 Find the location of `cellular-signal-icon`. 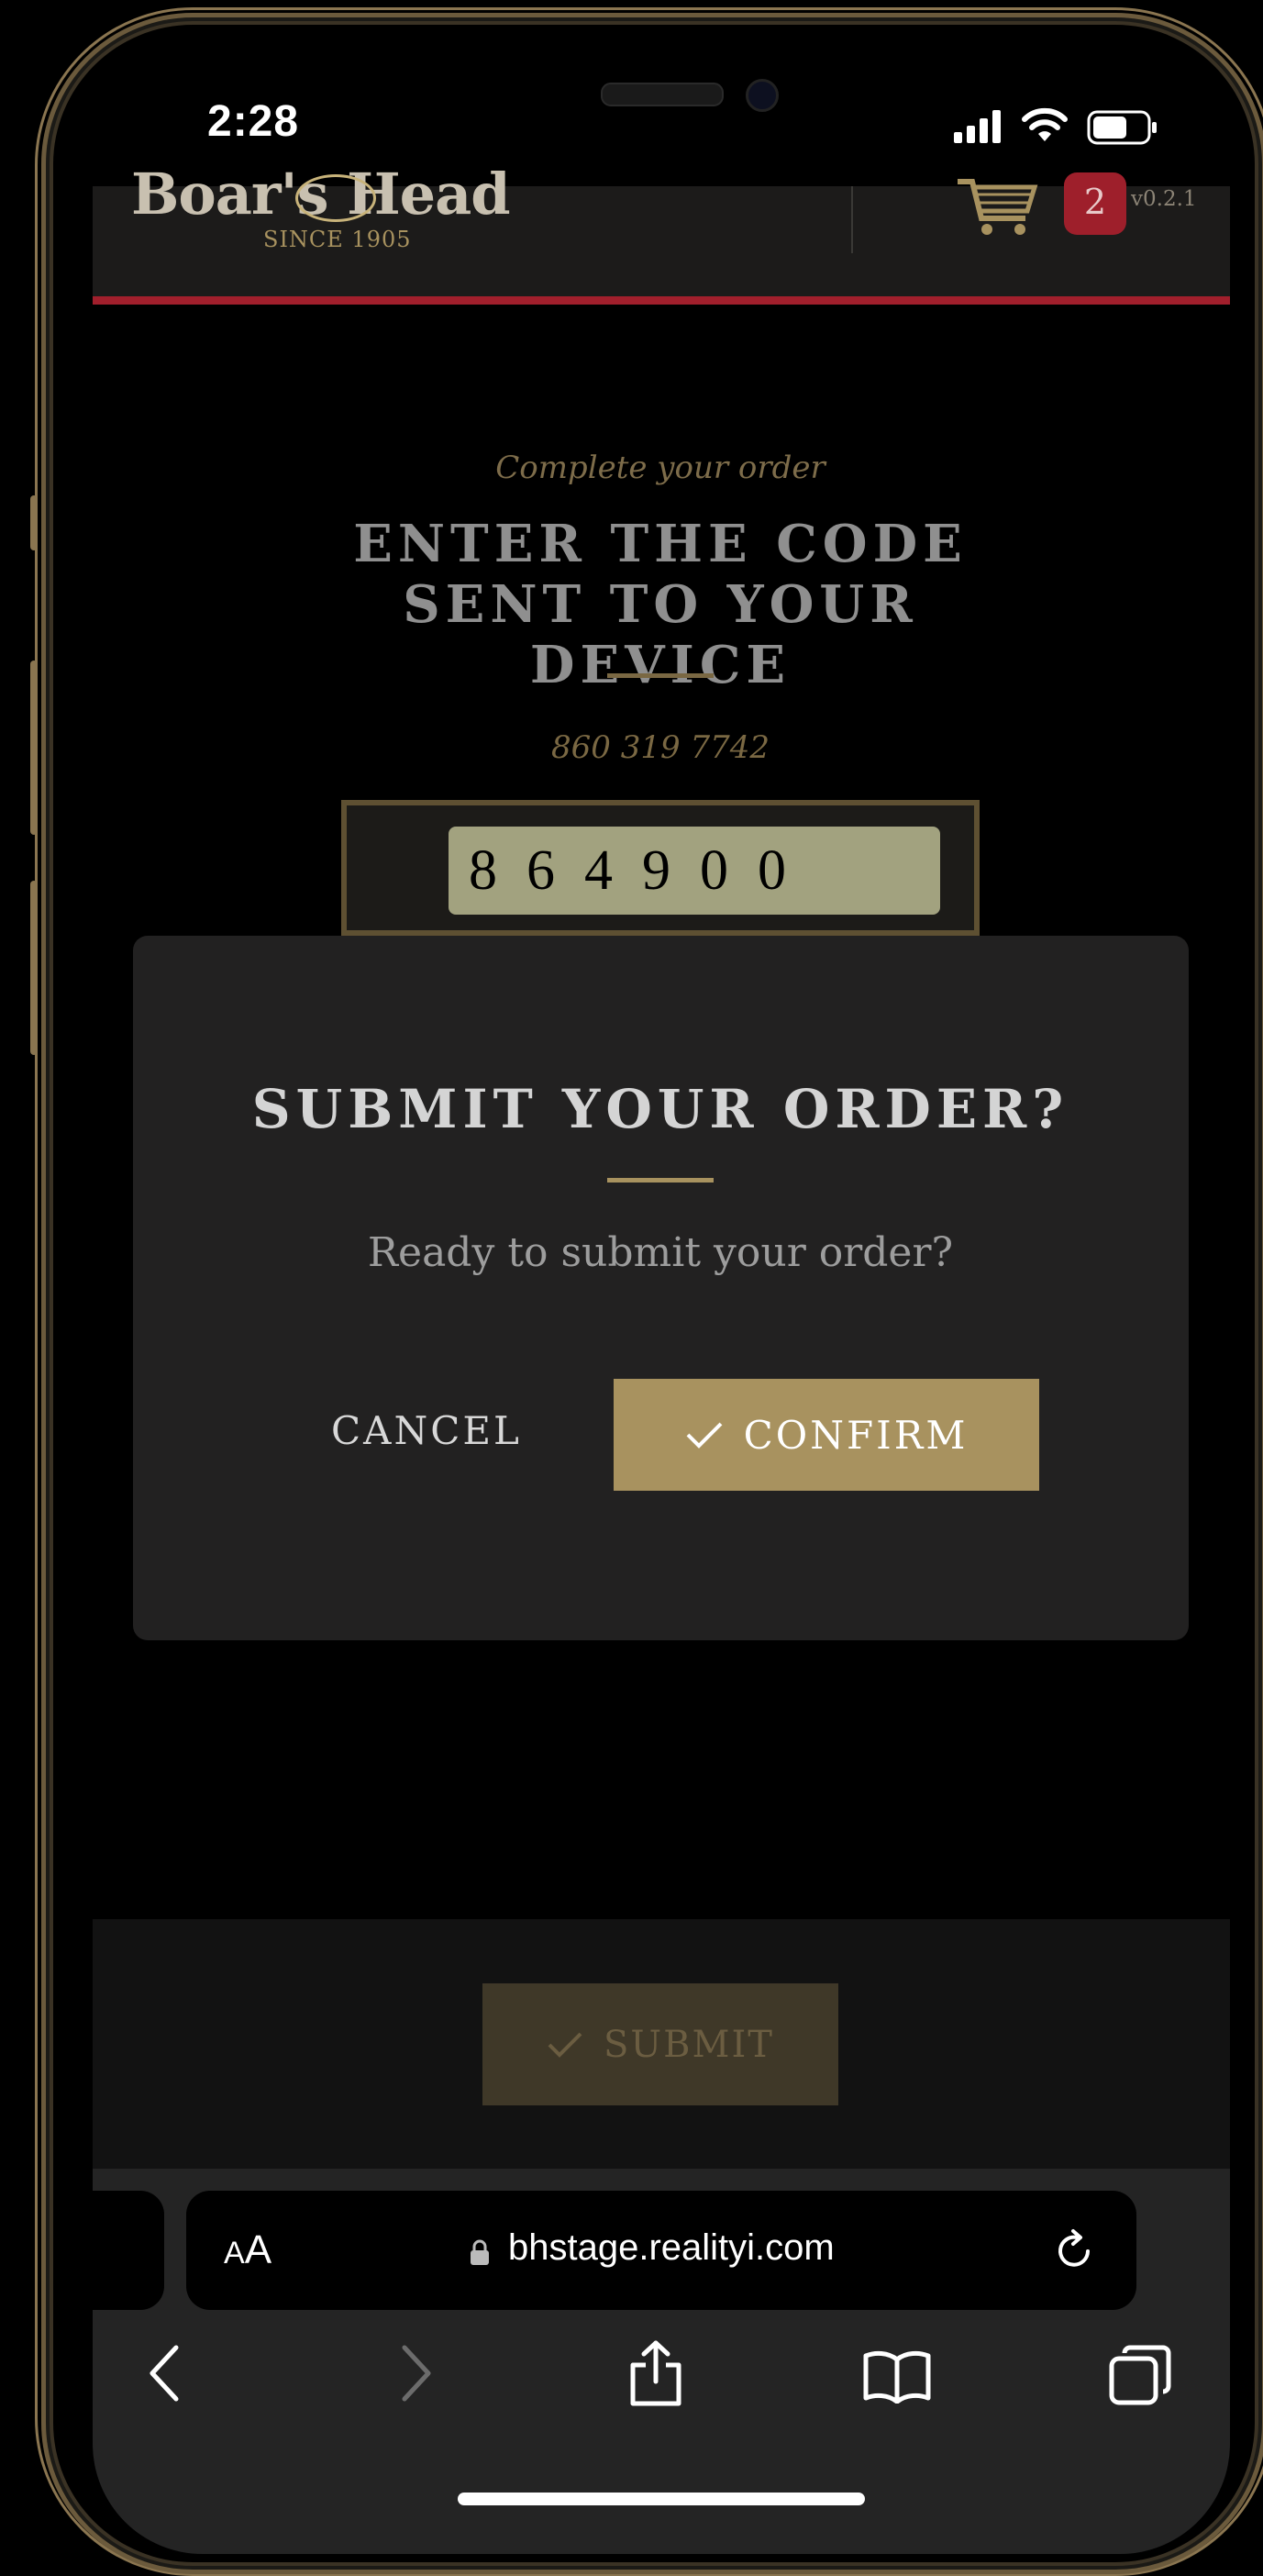

cellular-signal-icon is located at coordinates (978, 126).